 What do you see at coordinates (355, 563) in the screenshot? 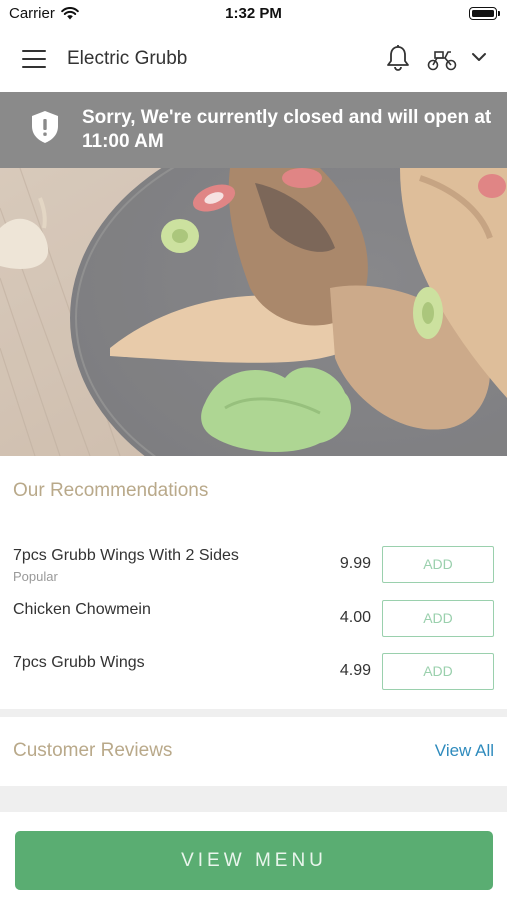
I see `item-price: 9.99` at bounding box center [355, 563].